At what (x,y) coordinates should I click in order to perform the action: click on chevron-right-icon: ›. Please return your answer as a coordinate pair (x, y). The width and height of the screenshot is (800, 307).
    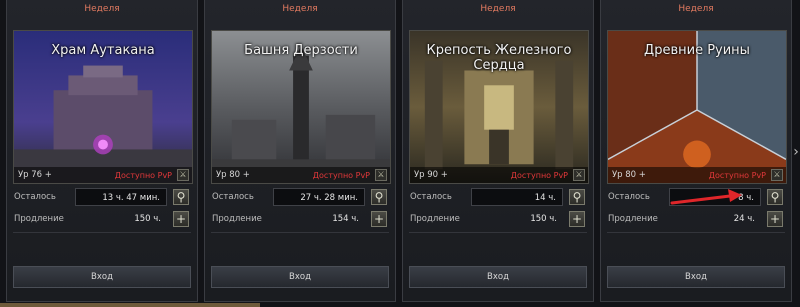
    Looking at the image, I should click on (796, 152).